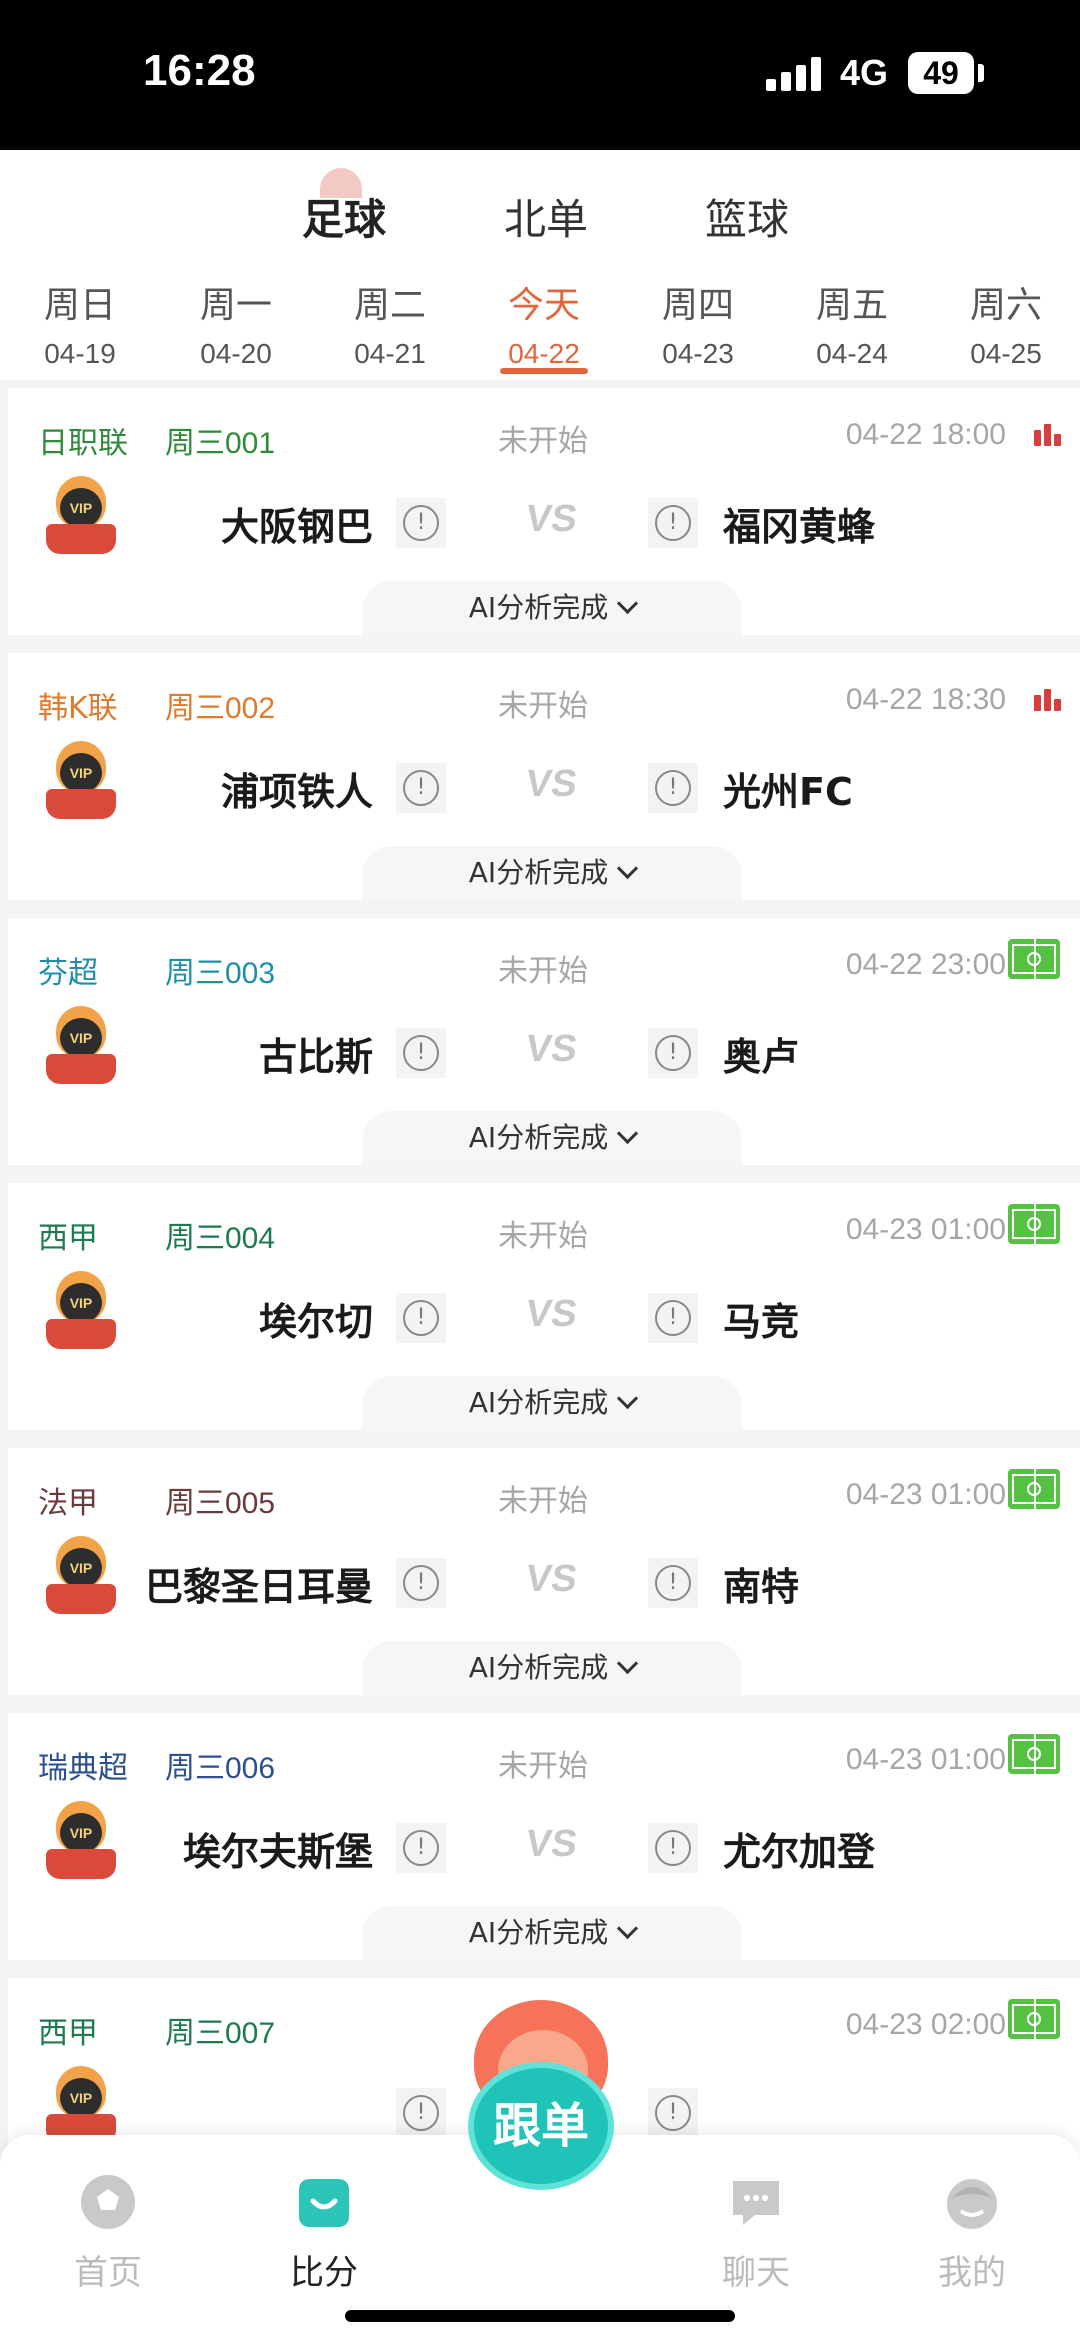  Describe the element at coordinates (544, 353) in the screenshot. I see `day-date: 04-22` at that location.